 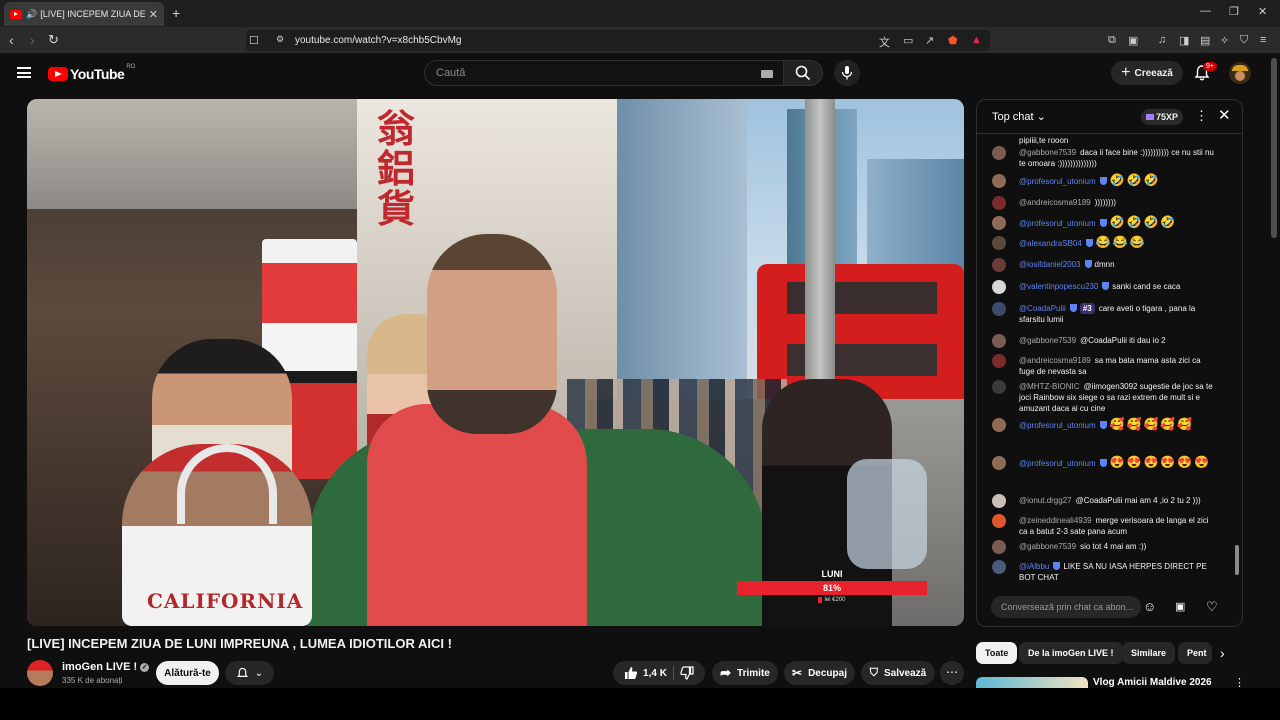 What do you see at coordinates (91, 73) in the screenshot?
I see `youtube-logo: YouTube RO` at bounding box center [91, 73].